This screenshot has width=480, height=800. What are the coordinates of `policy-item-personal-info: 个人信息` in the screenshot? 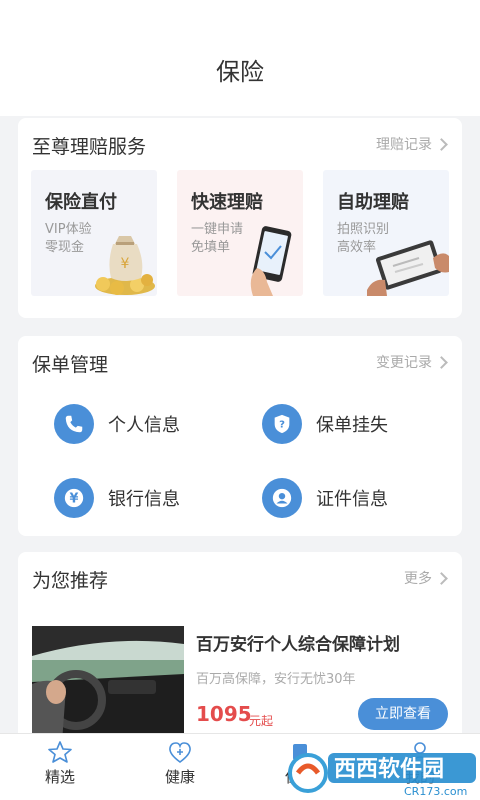 It's located at (117, 424).